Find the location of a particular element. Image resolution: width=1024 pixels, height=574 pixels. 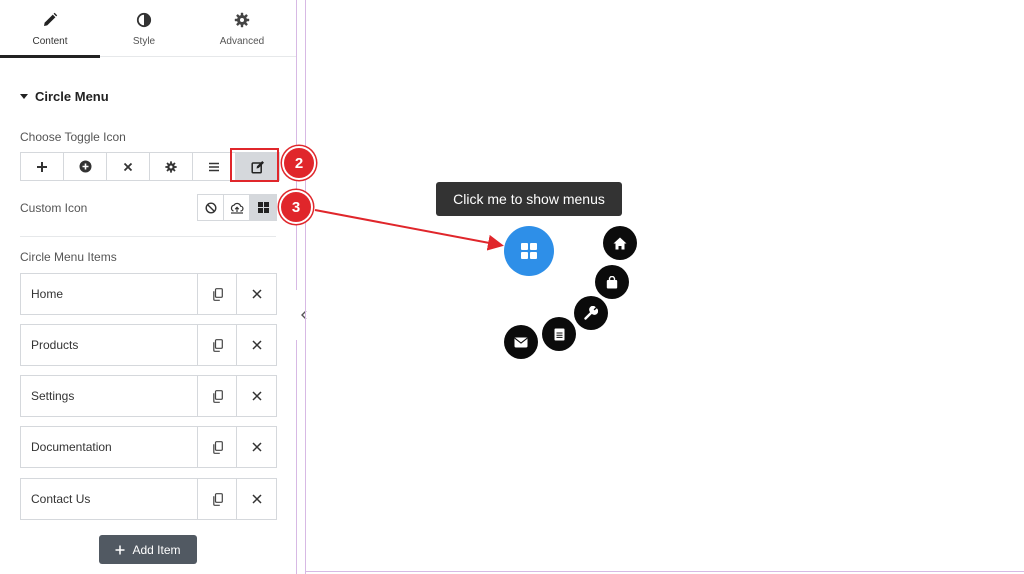

circle-menu-toggle is located at coordinates (529, 251).